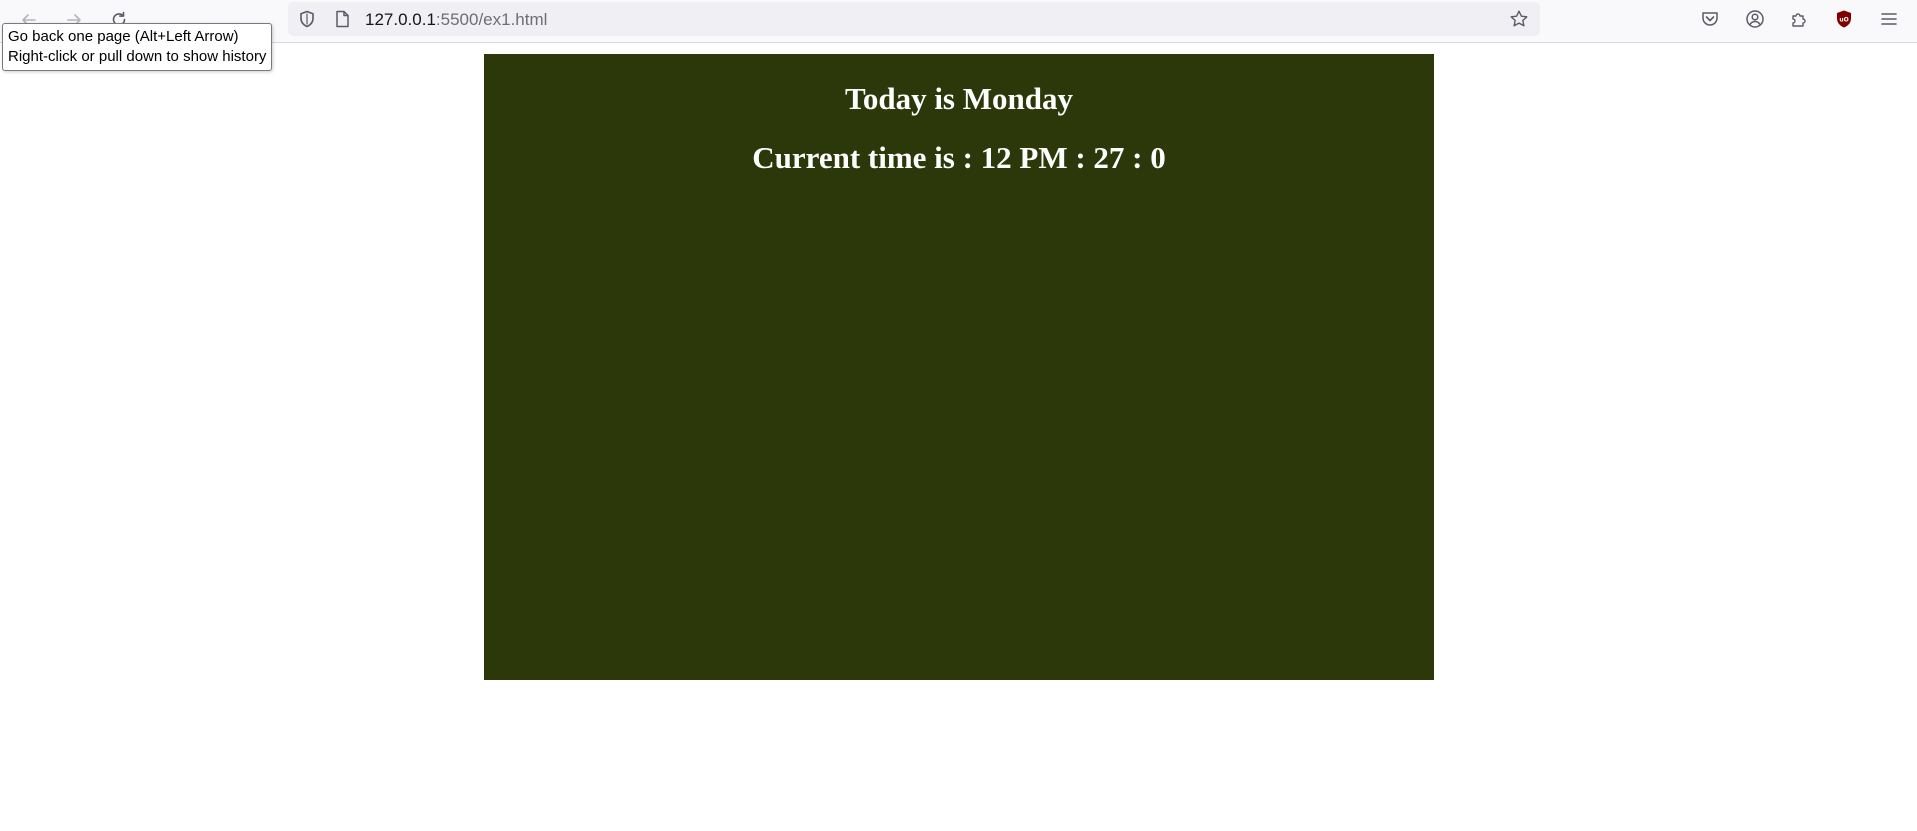  What do you see at coordinates (959, 157) in the screenshot?
I see `time-heading: Current time is : 12 PM : 27 : 0` at bounding box center [959, 157].